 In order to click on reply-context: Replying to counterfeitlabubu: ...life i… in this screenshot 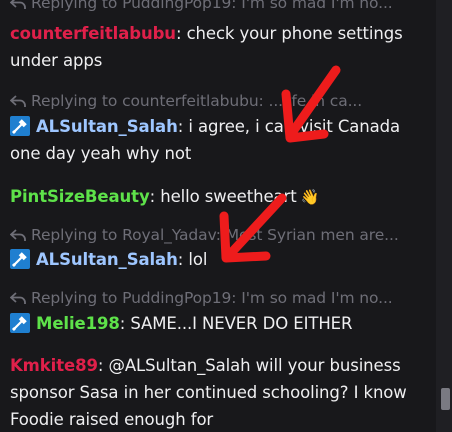, I will do `click(186, 102)`.